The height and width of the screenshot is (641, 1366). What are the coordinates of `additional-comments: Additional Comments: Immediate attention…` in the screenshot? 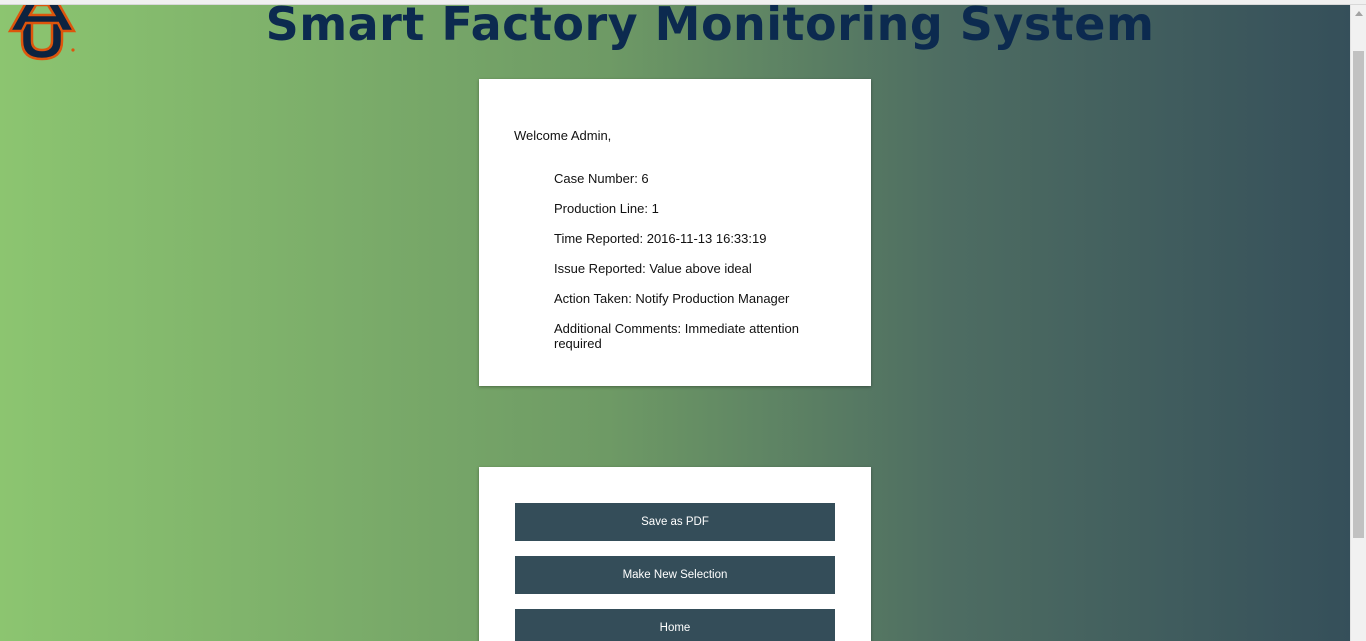 It's located at (676, 336).